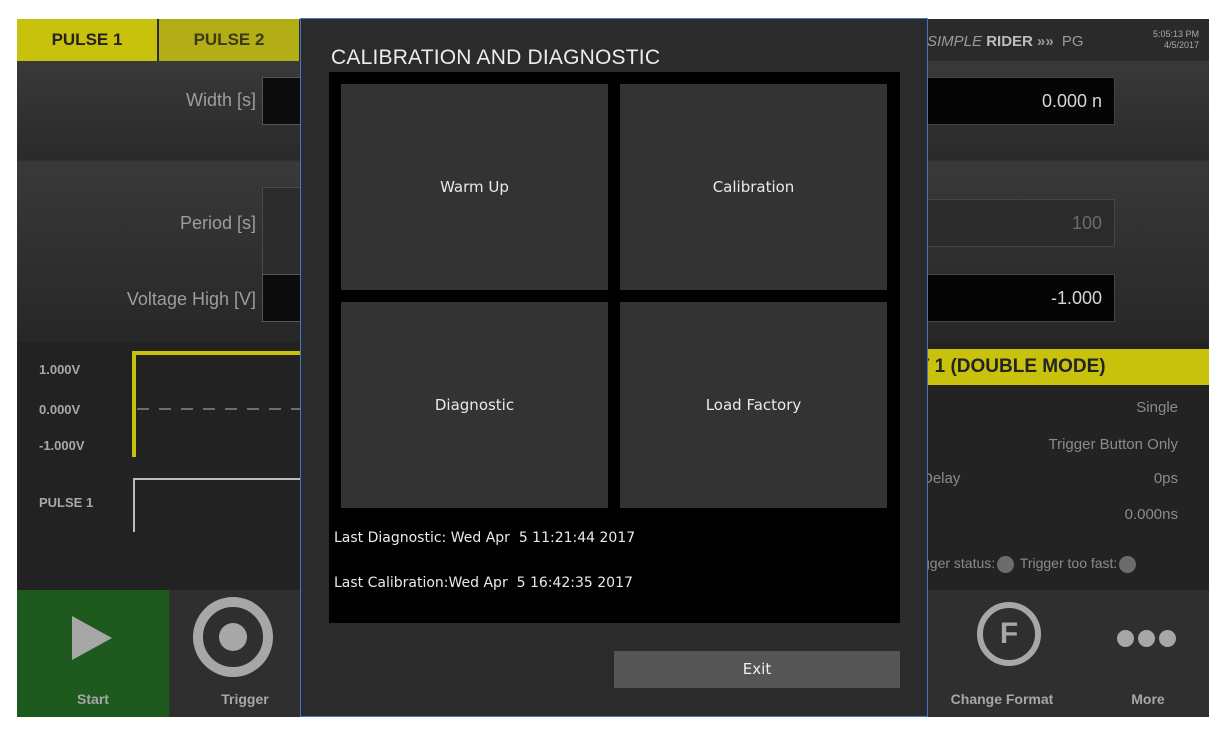 Image resolution: width=1227 pixels, height=736 pixels. I want to click on waveform-trace, so click(217, 441).